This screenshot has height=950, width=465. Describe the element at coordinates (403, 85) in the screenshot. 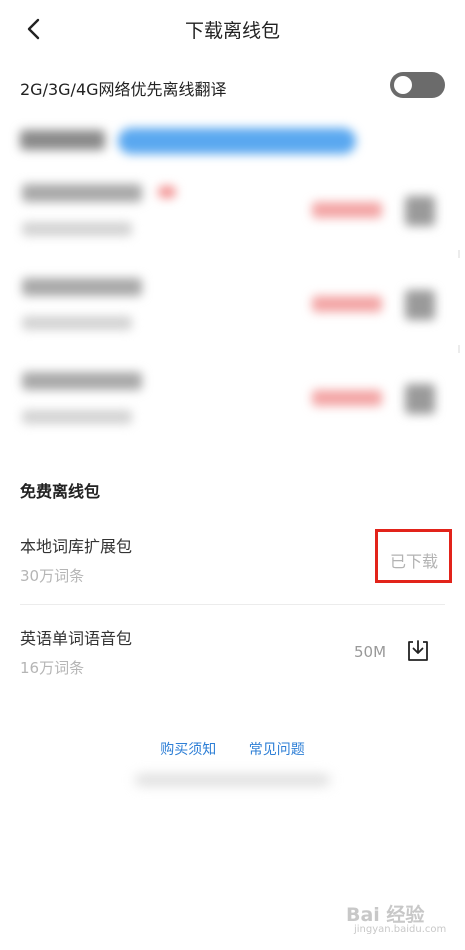

I see `toggle-knob` at that location.